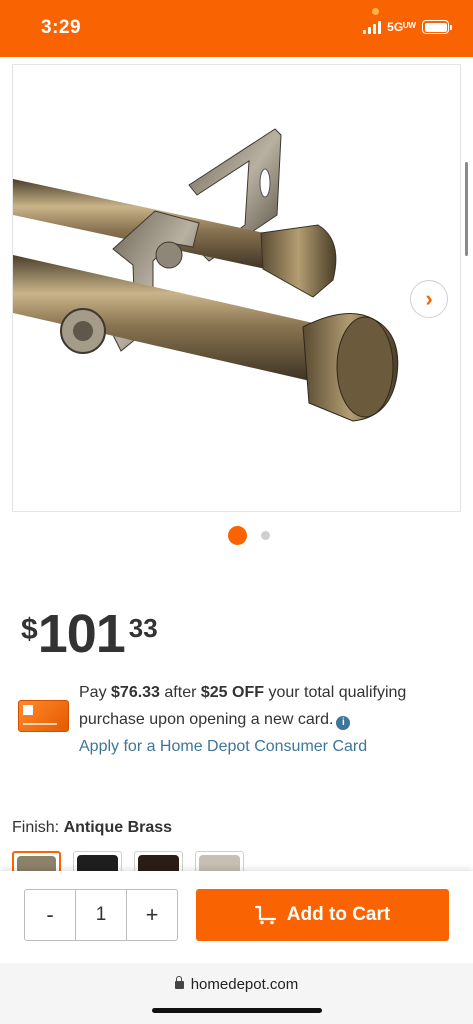 The width and height of the screenshot is (473, 1024). What do you see at coordinates (265, 915) in the screenshot?
I see `cart-icon` at bounding box center [265, 915].